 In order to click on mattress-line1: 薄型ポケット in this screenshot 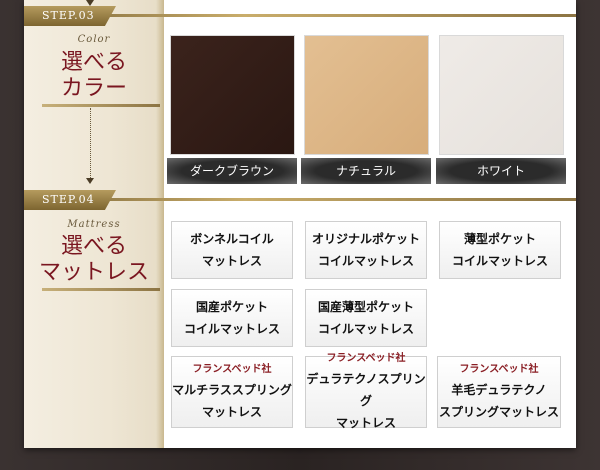, I will do `click(499, 239)`.